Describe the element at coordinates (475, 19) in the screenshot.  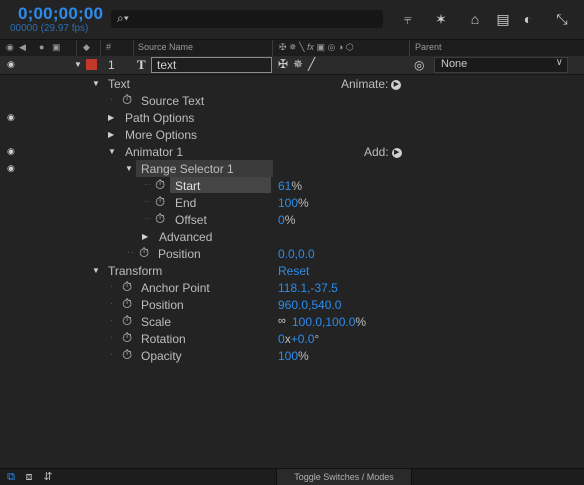
I see `shy-layers-icon: ⌂` at that location.